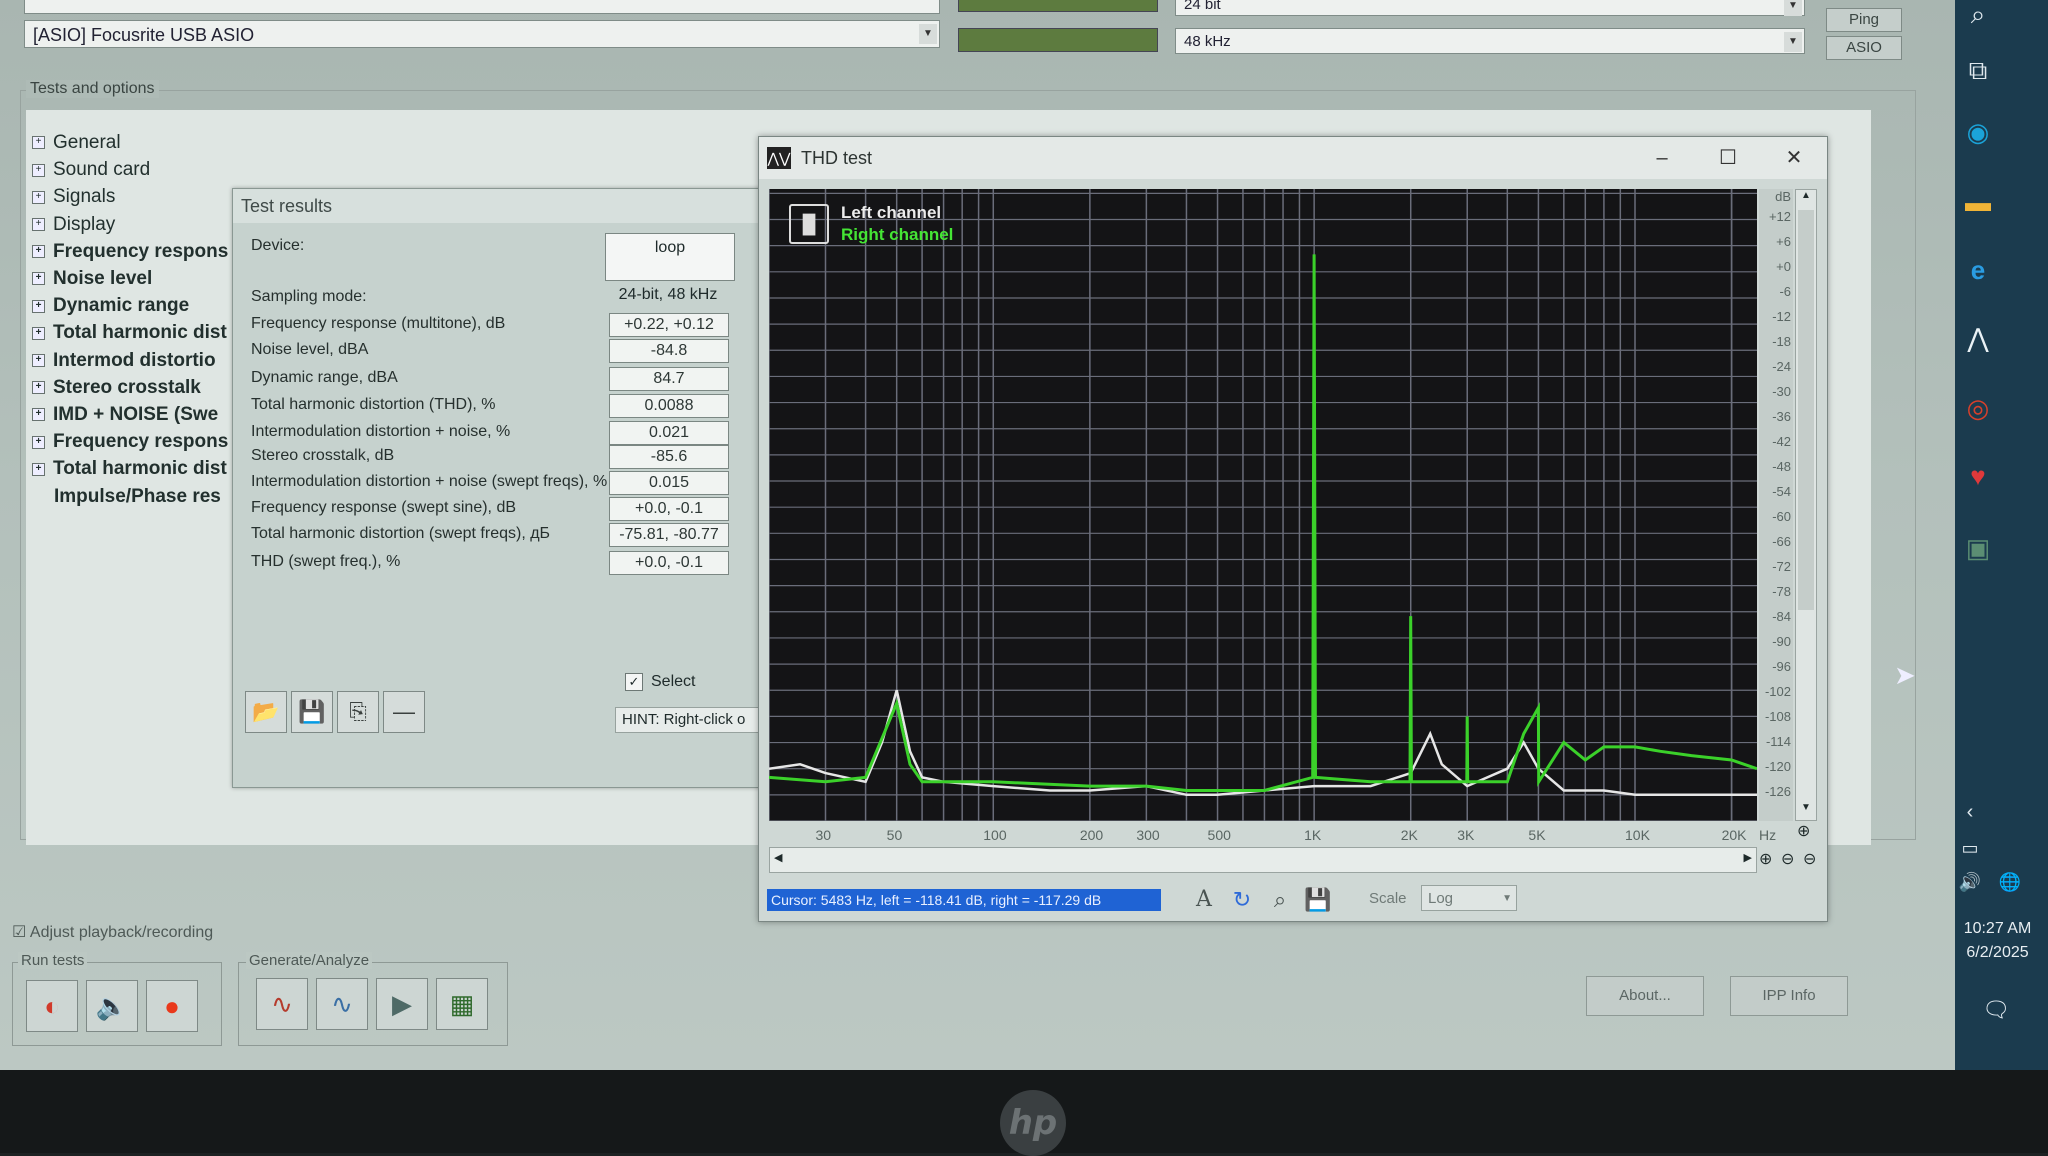  What do you see at coordinates (1978, 202) in the screenshot?
I see `file-explorer-icon: ▬` at bounding box center [1978, 202].